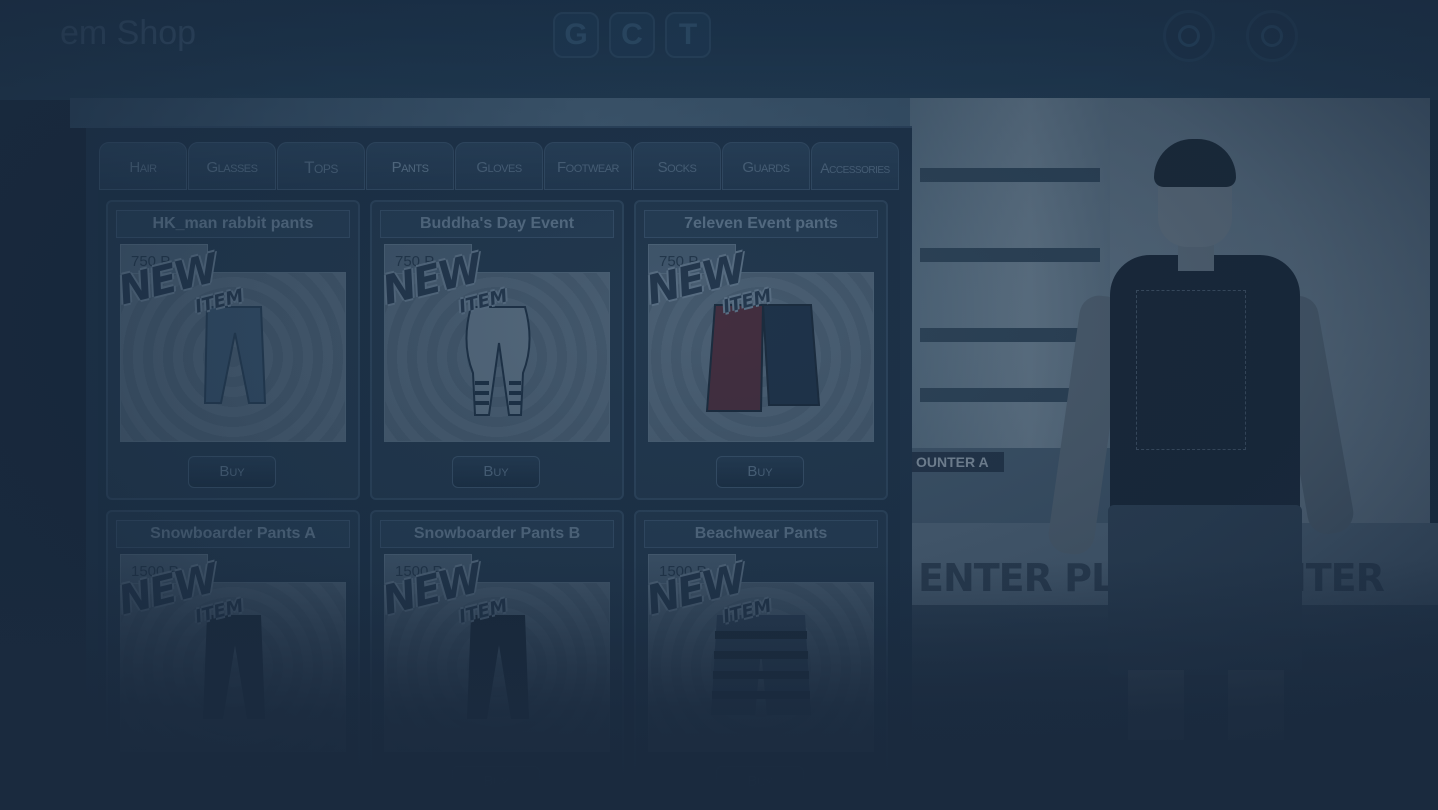  What do you see at coordinates (1272, 36) in the screenshot?
I see `settings-icon` at bounding box center [1272, 36].